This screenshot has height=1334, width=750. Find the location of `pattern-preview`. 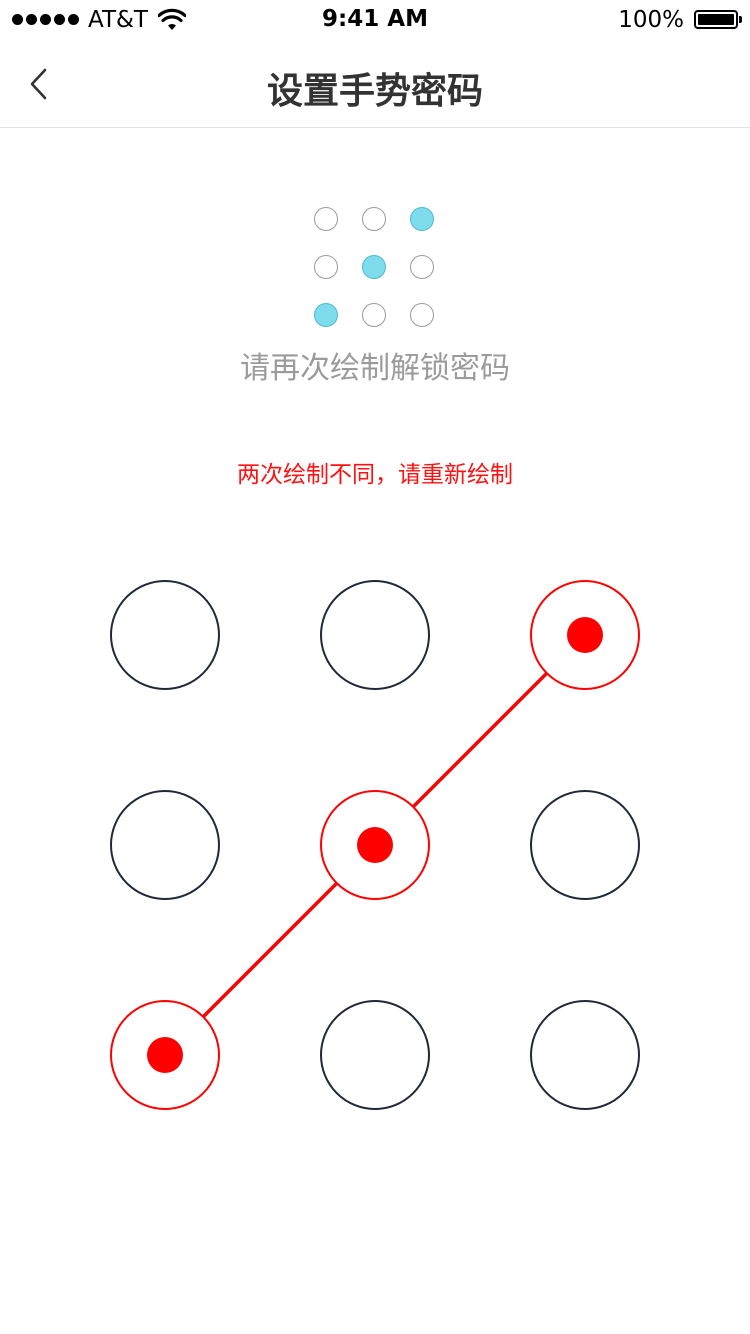

pattern-preview is located at coordinates (375, 268).